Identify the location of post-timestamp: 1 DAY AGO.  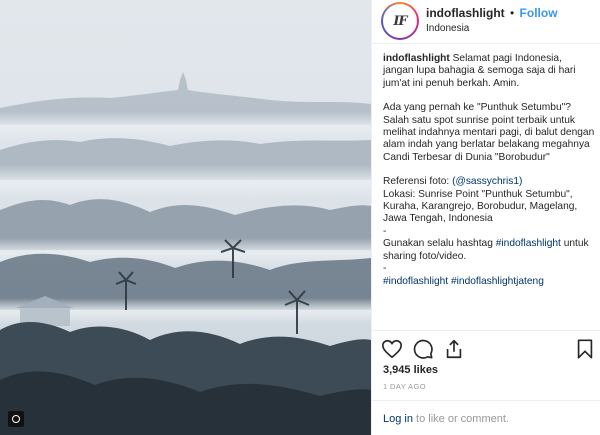
(404, 386).